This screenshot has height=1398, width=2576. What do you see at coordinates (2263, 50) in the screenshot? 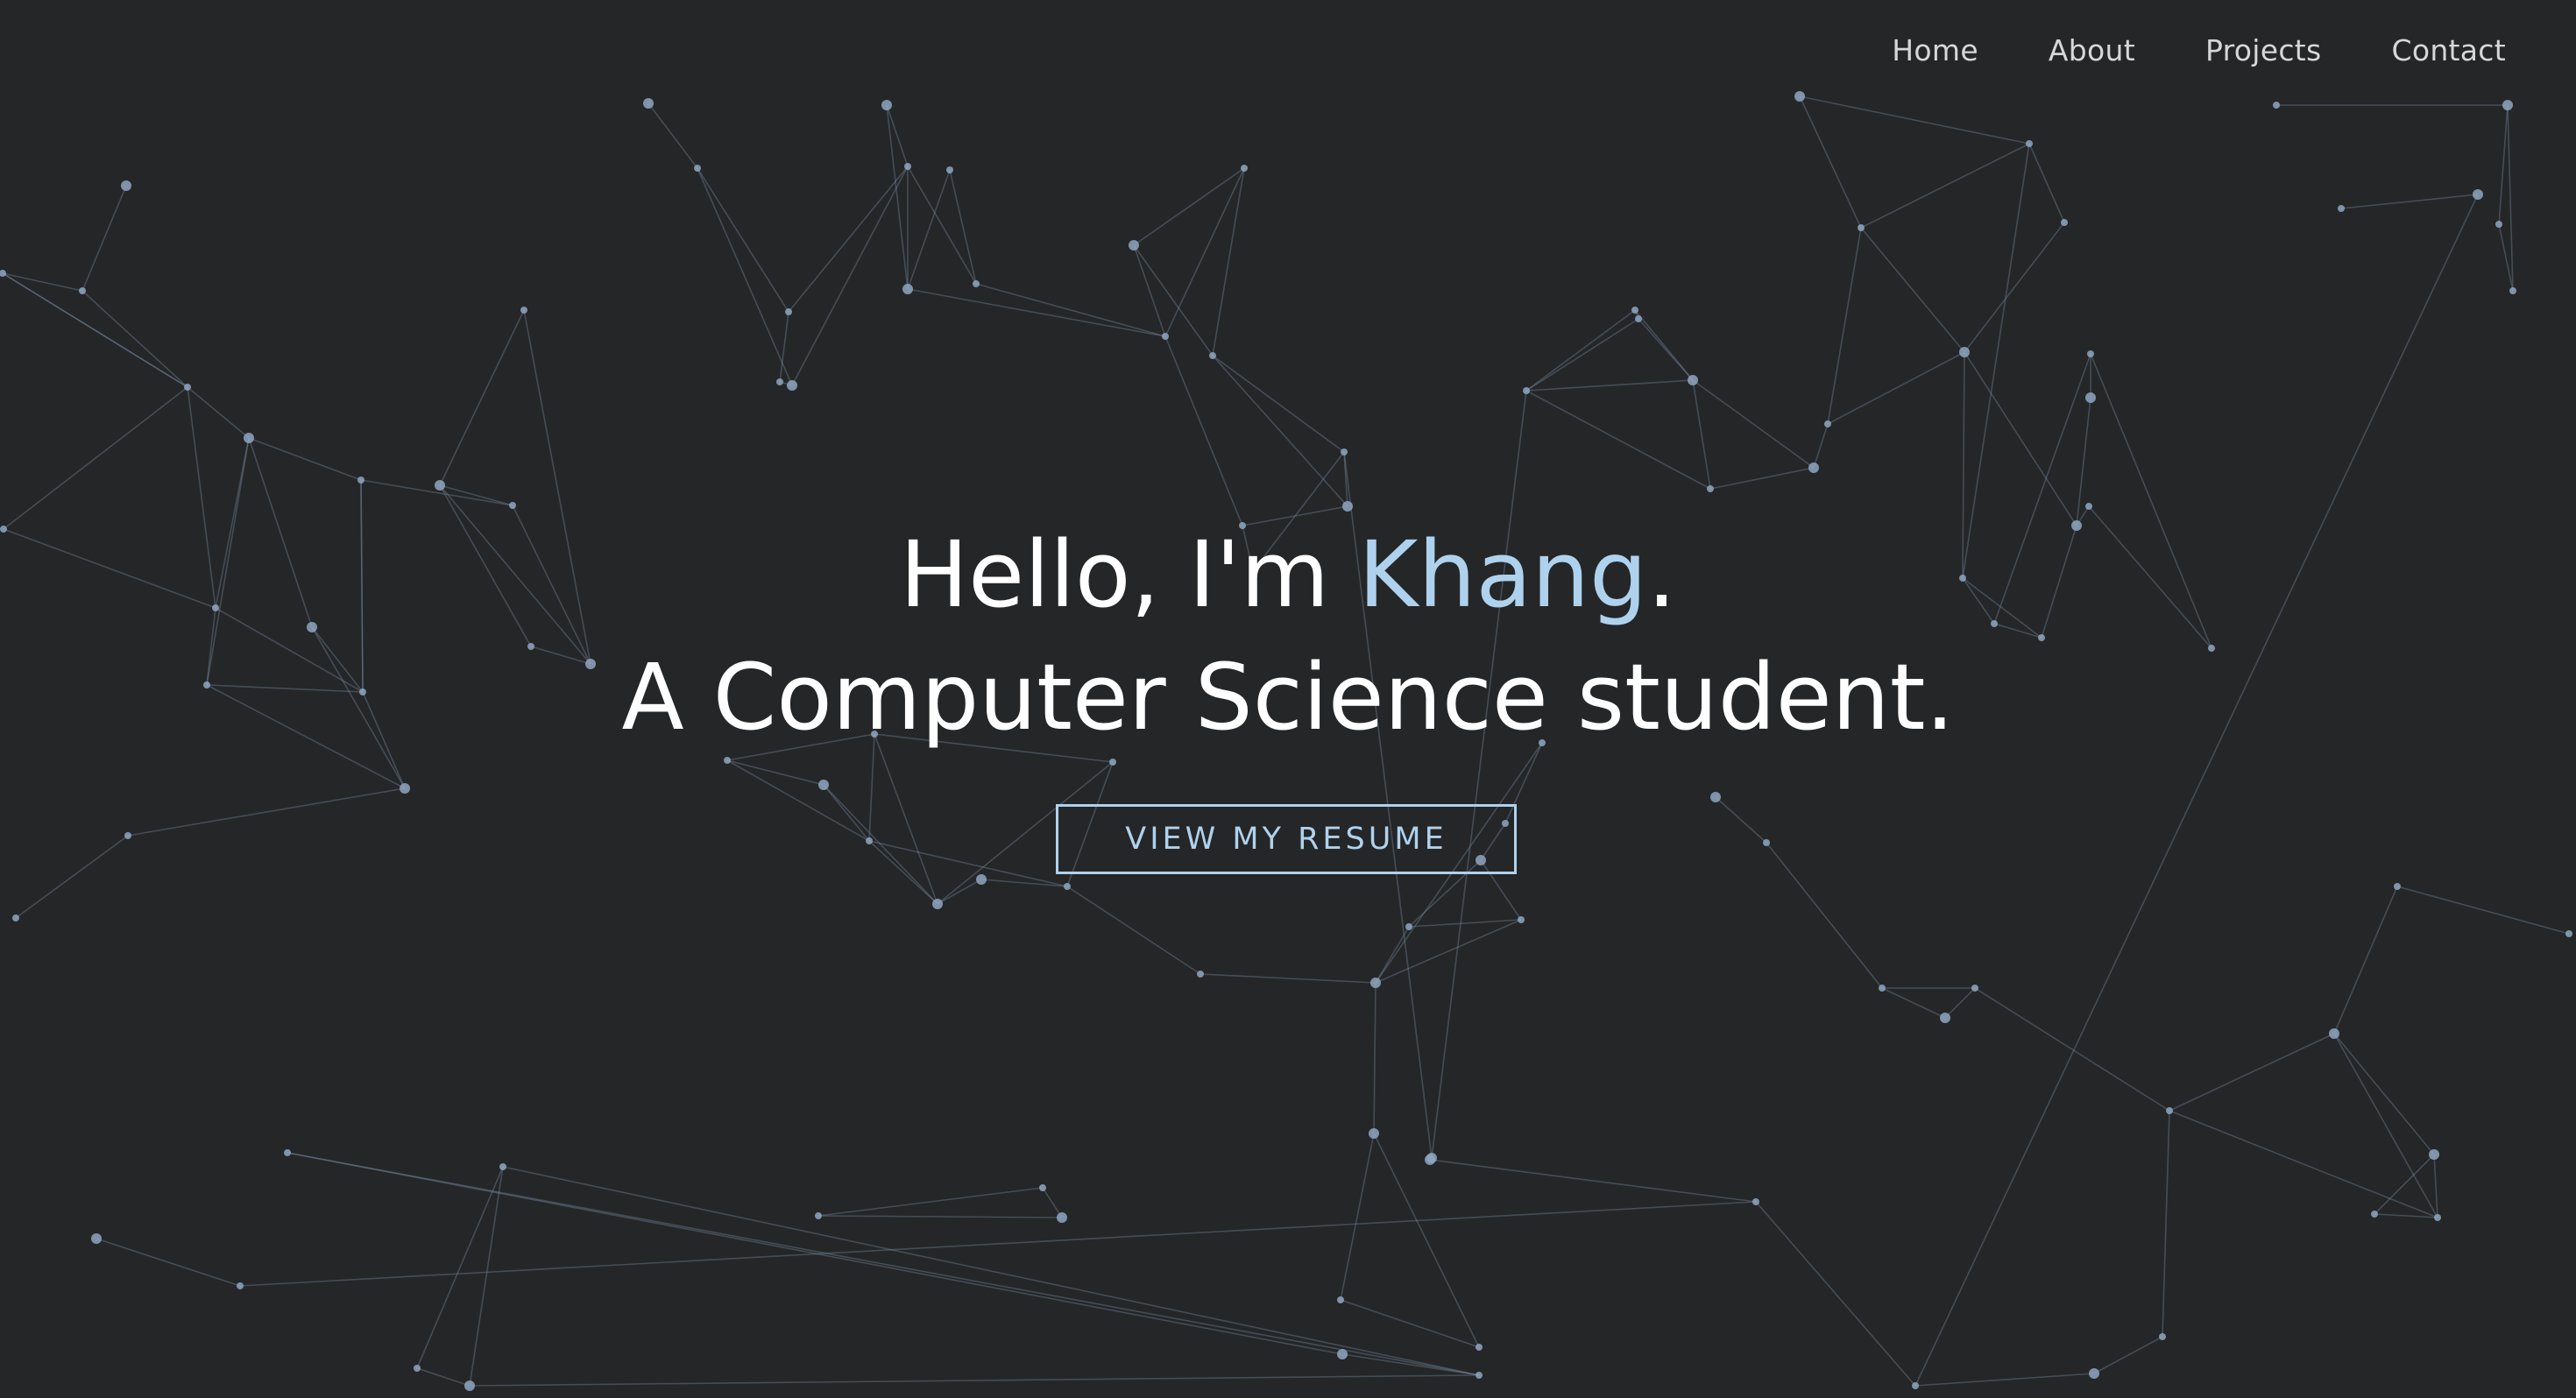
I see `nav-projects-link: Projects` at bounding box center [2263, 50].